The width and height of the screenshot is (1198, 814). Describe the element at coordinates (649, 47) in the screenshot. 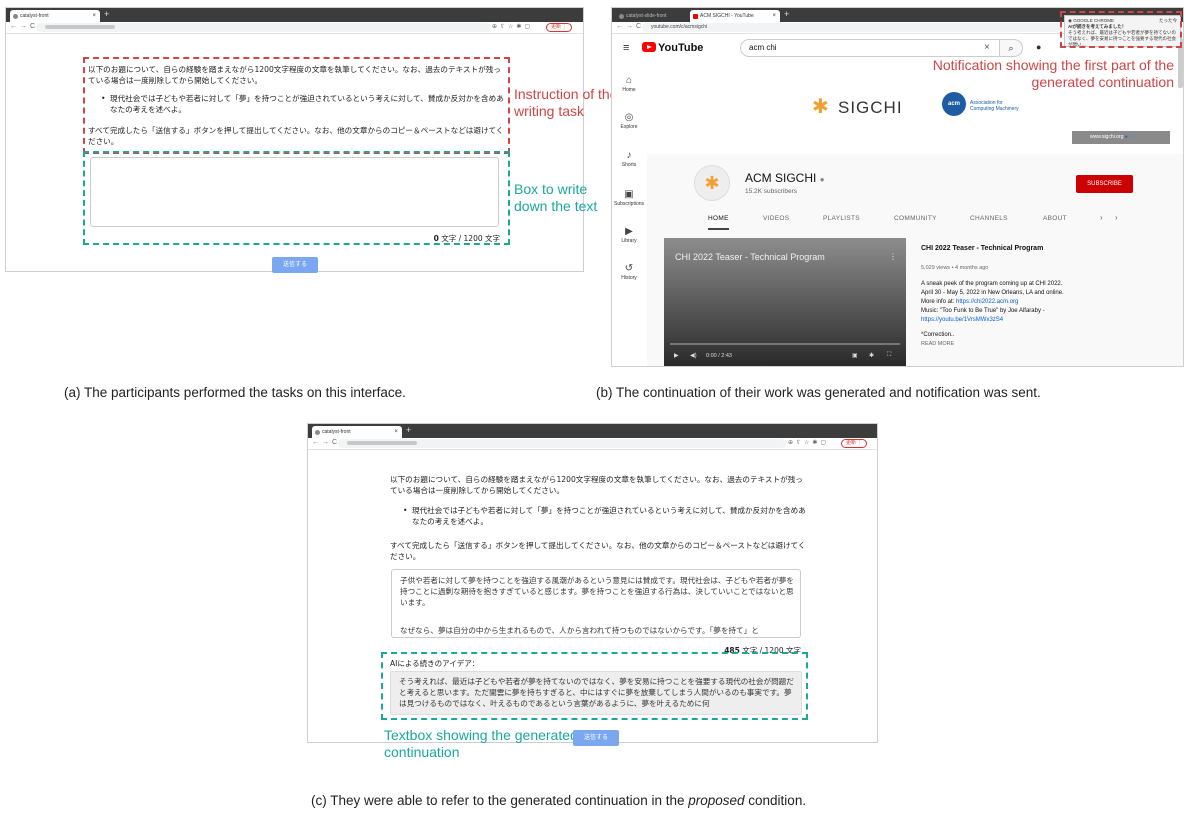

I see `youtube-play-icon` at that location.